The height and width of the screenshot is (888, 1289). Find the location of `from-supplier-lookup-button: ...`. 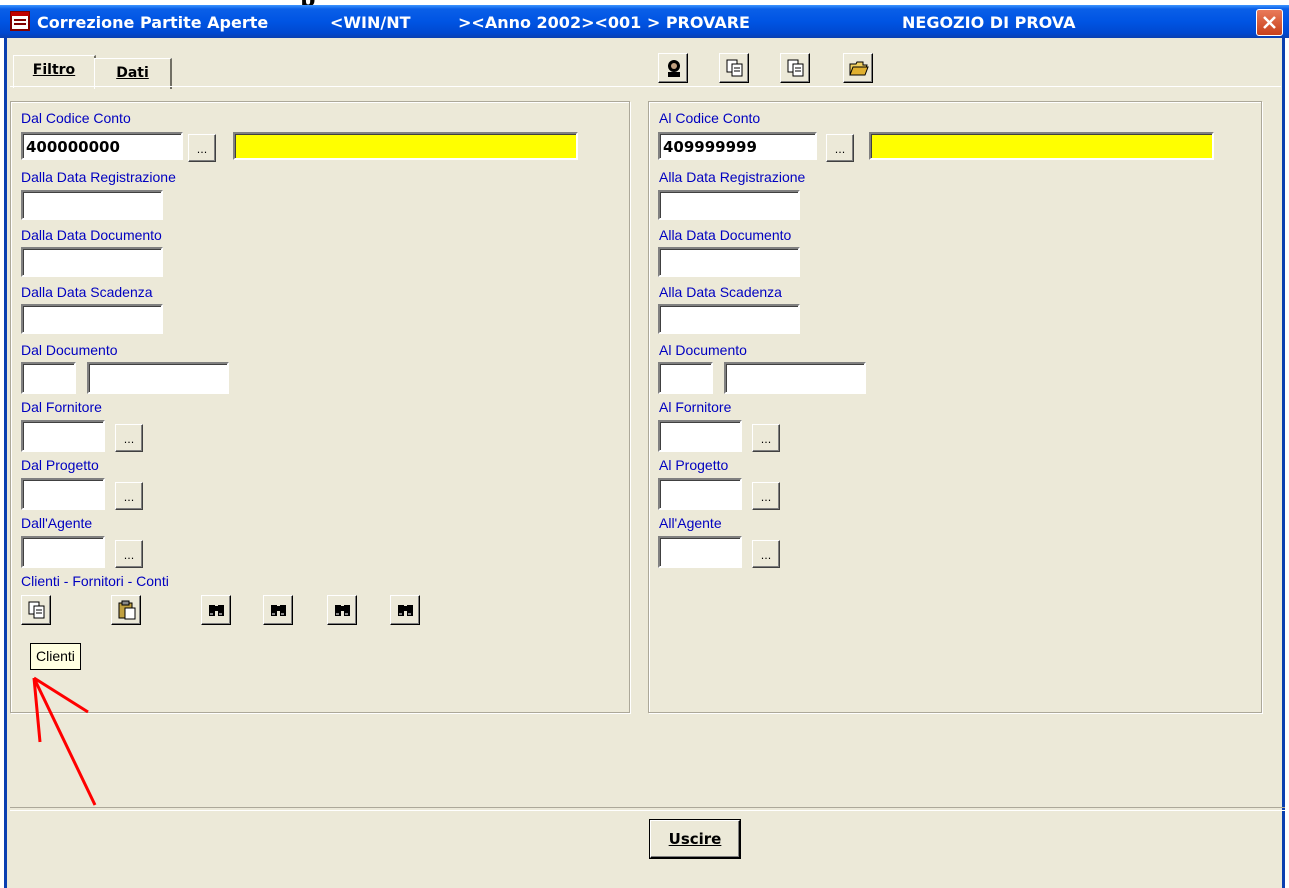

from-supplier-lookup-button: ... is located at coordinates (129, 438).